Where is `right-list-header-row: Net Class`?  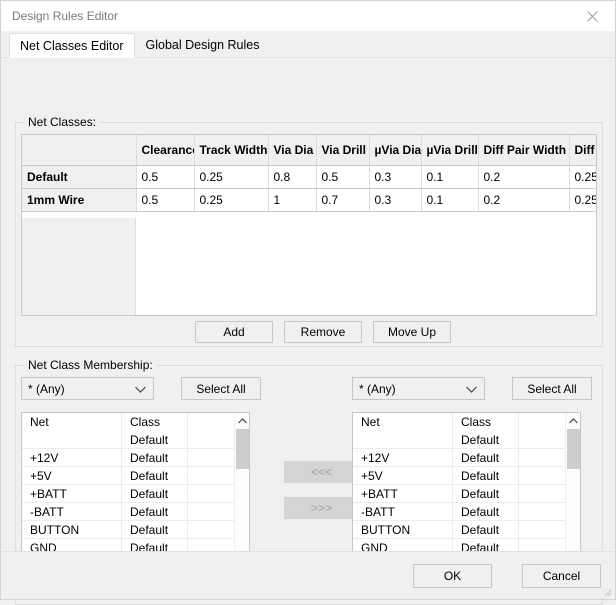 right-list-header-row: Net Class is located at coordinates (459, 422).